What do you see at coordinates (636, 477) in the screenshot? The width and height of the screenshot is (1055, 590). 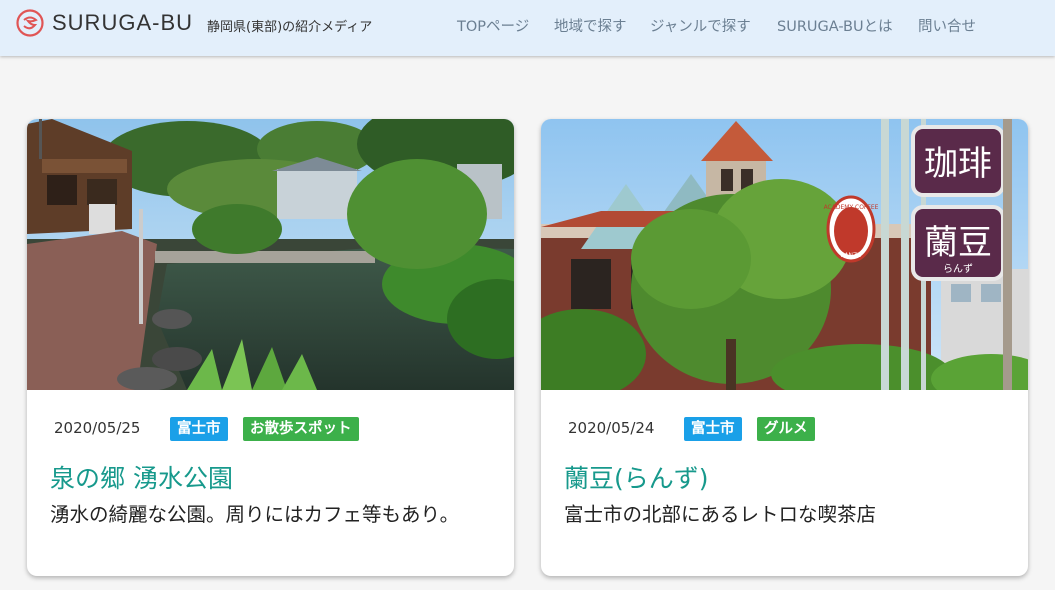 I see `article-title: 蘭豆(らんず)` at bounding box center [636, 477].